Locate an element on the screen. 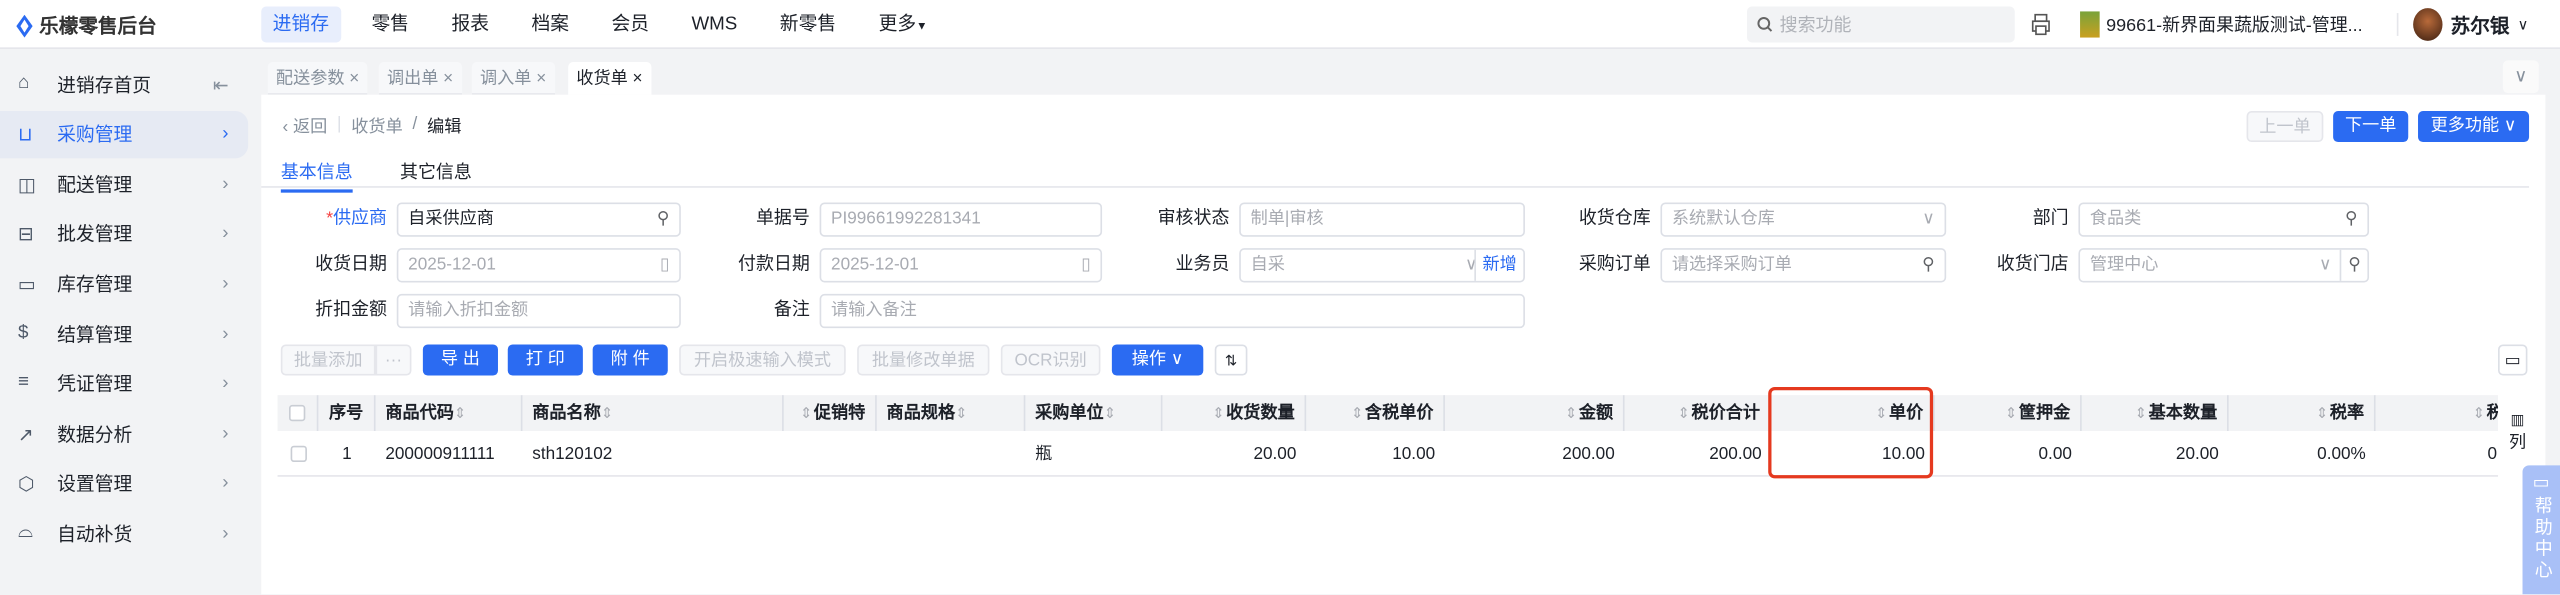 This screenshot has width=2560, height=595. add-salesman-link: 新增 is located at coordinates (1495, 265).